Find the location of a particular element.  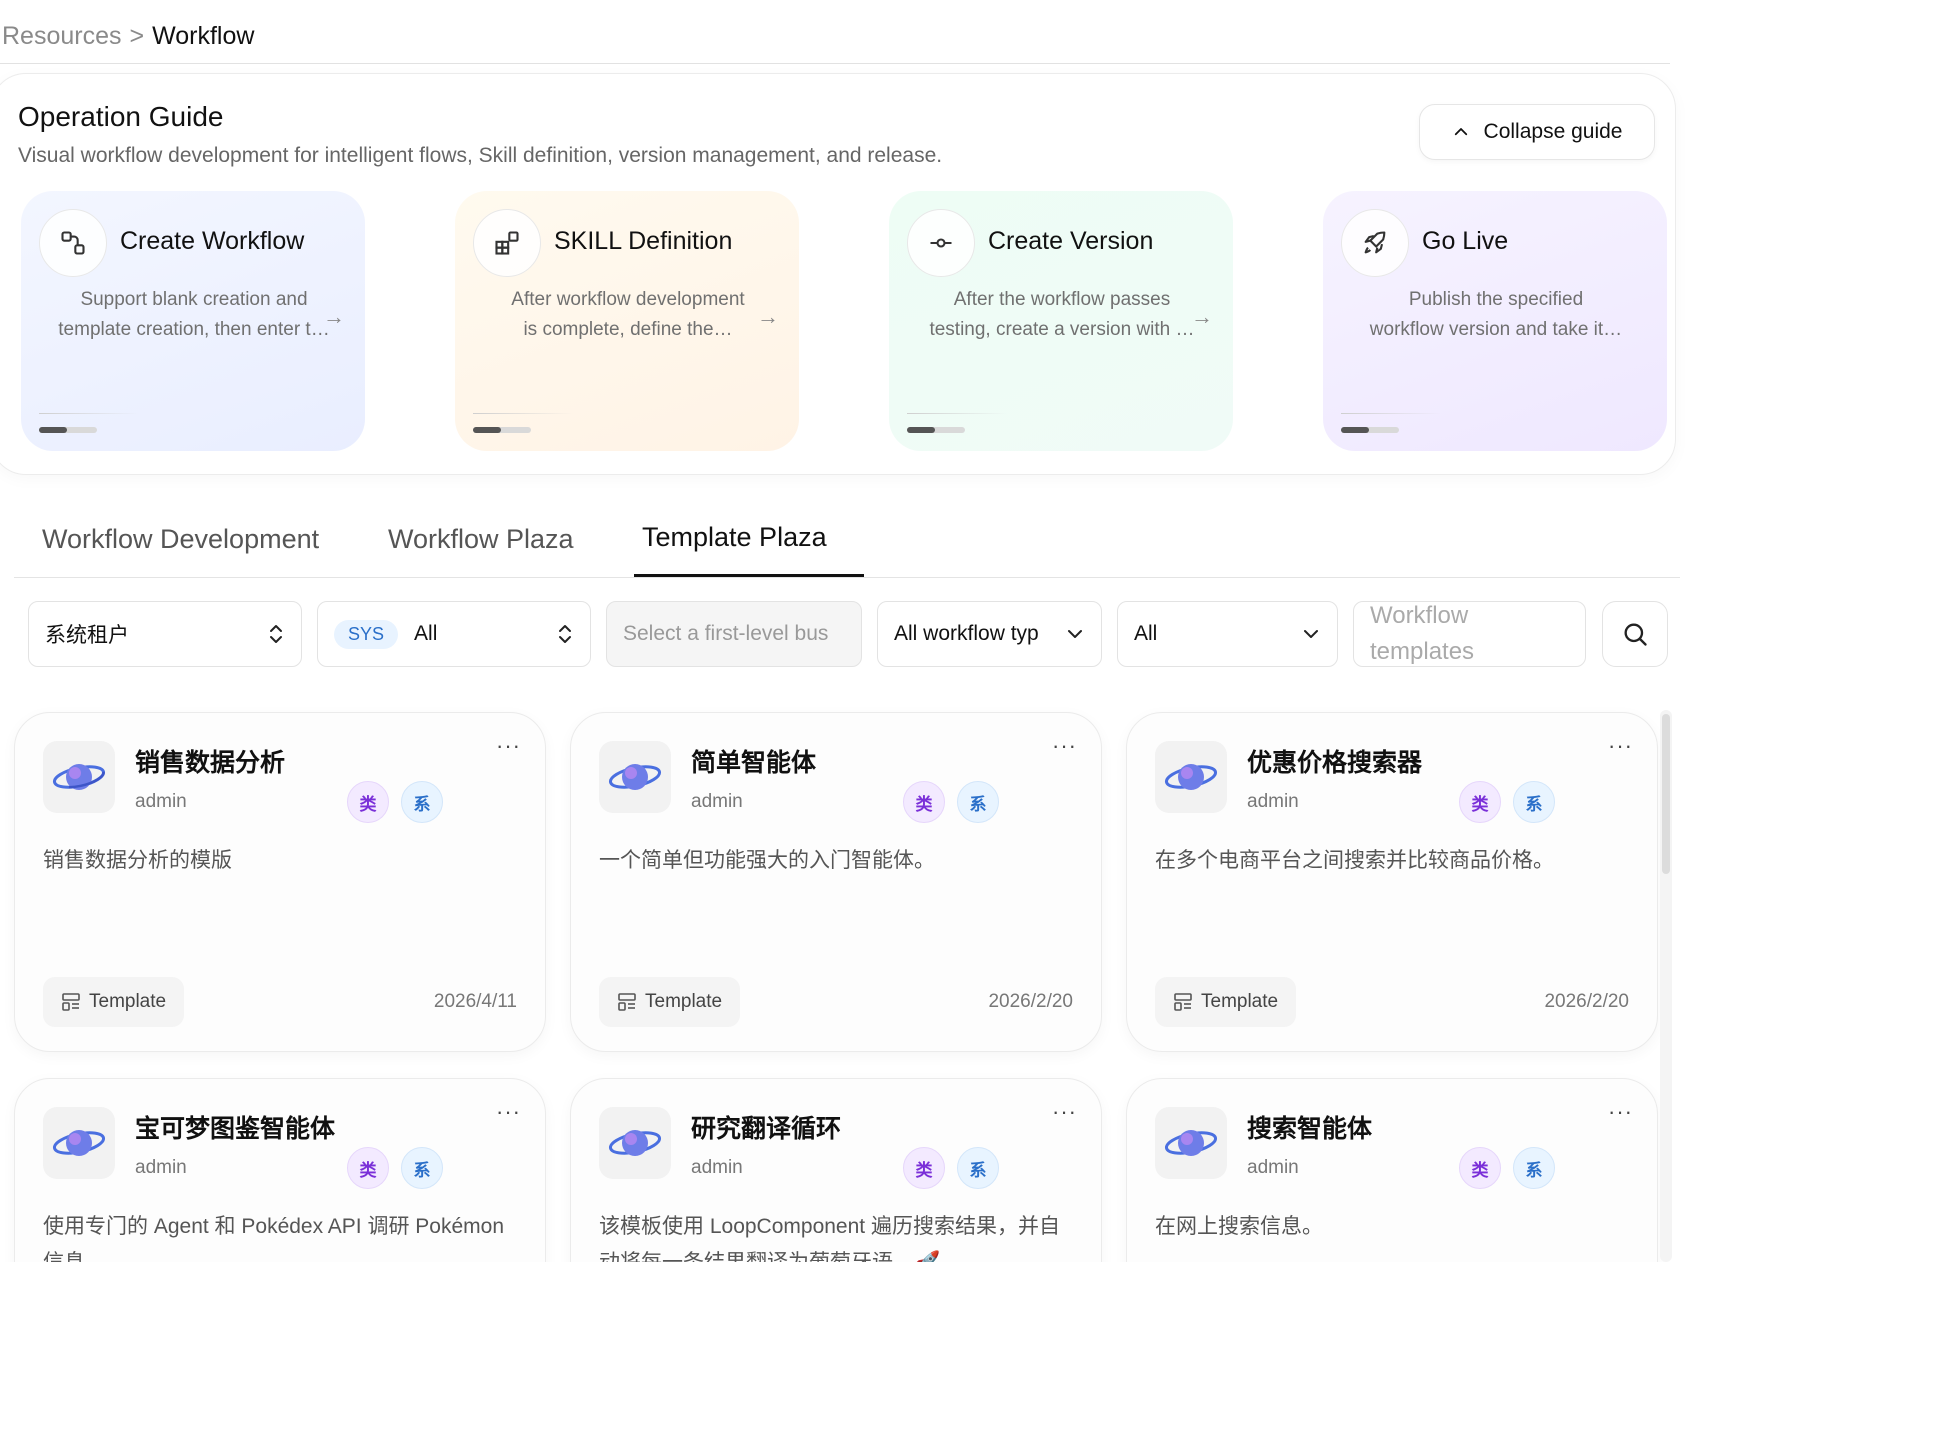

workflow-type-select: All workflow typ is located at coordinates (989, 634).